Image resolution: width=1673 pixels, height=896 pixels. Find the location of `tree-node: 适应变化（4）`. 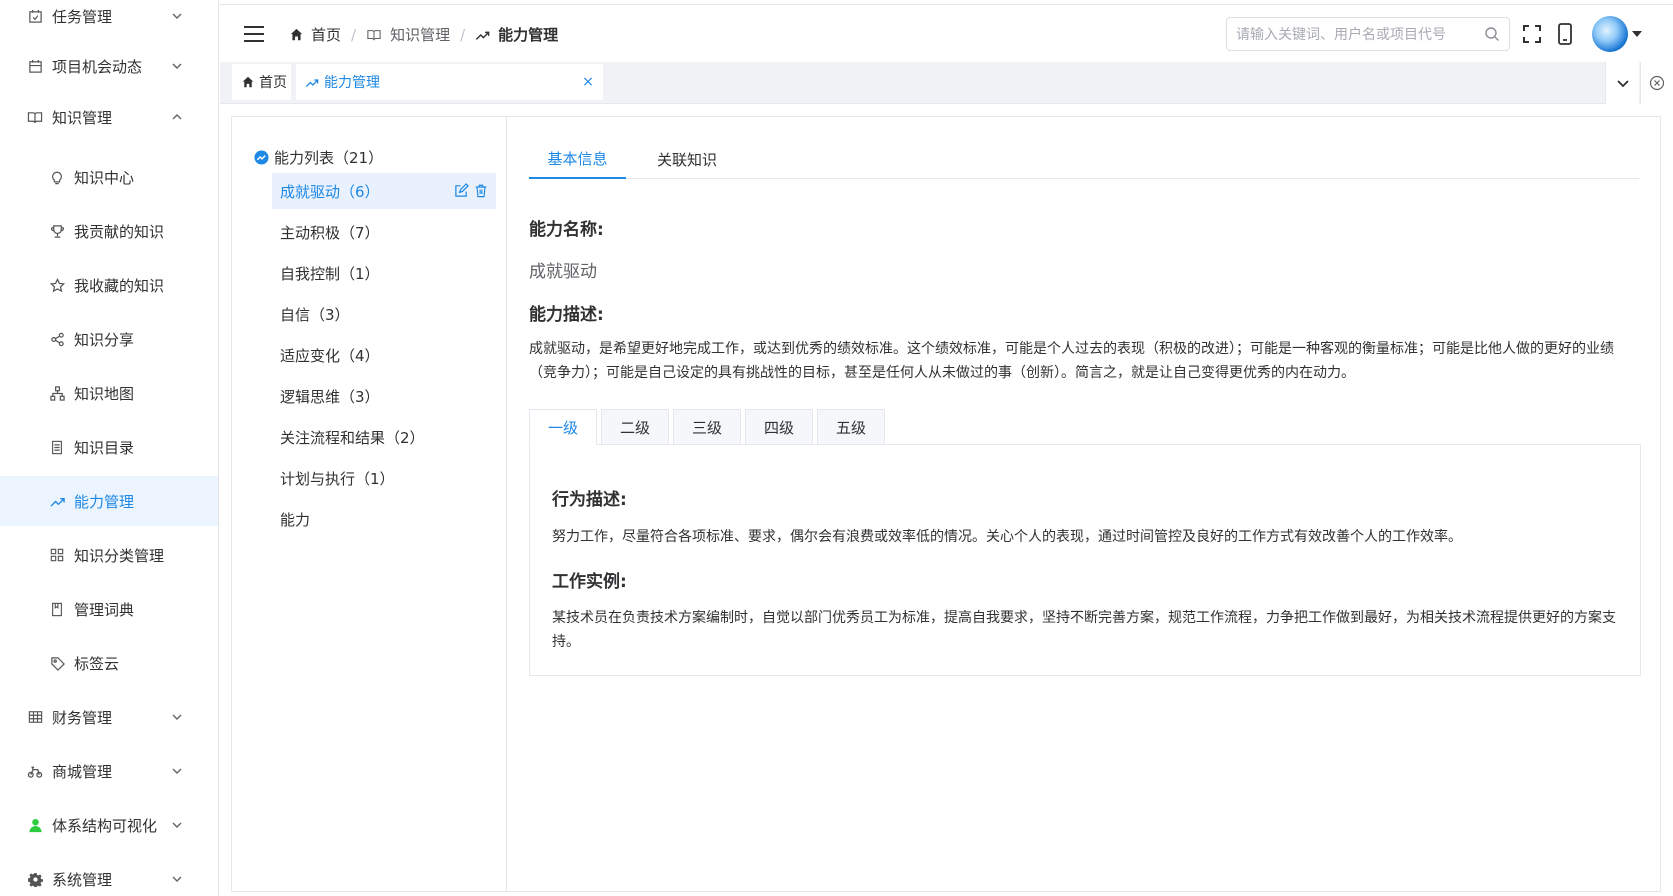

tree-node: 适应变化（4） is located at coordinates (384, 355).